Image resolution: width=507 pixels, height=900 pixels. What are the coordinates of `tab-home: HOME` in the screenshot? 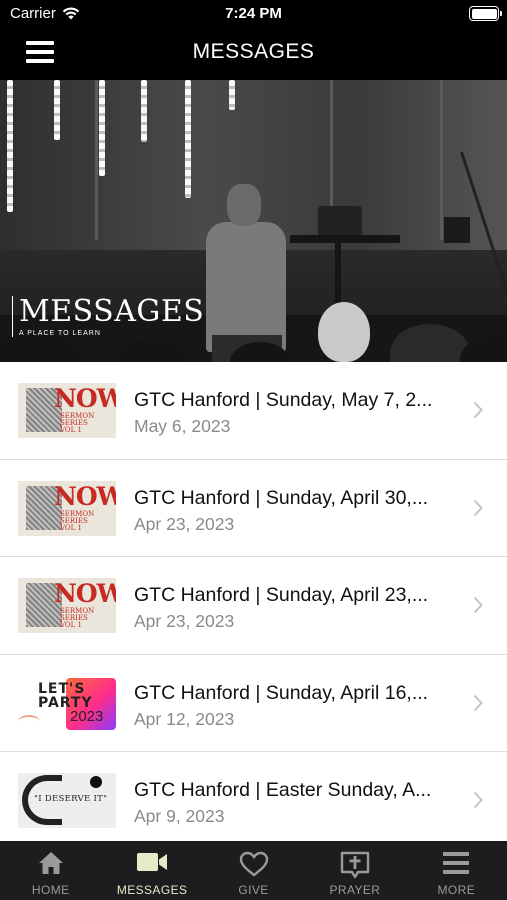 It's located at (50, 870).